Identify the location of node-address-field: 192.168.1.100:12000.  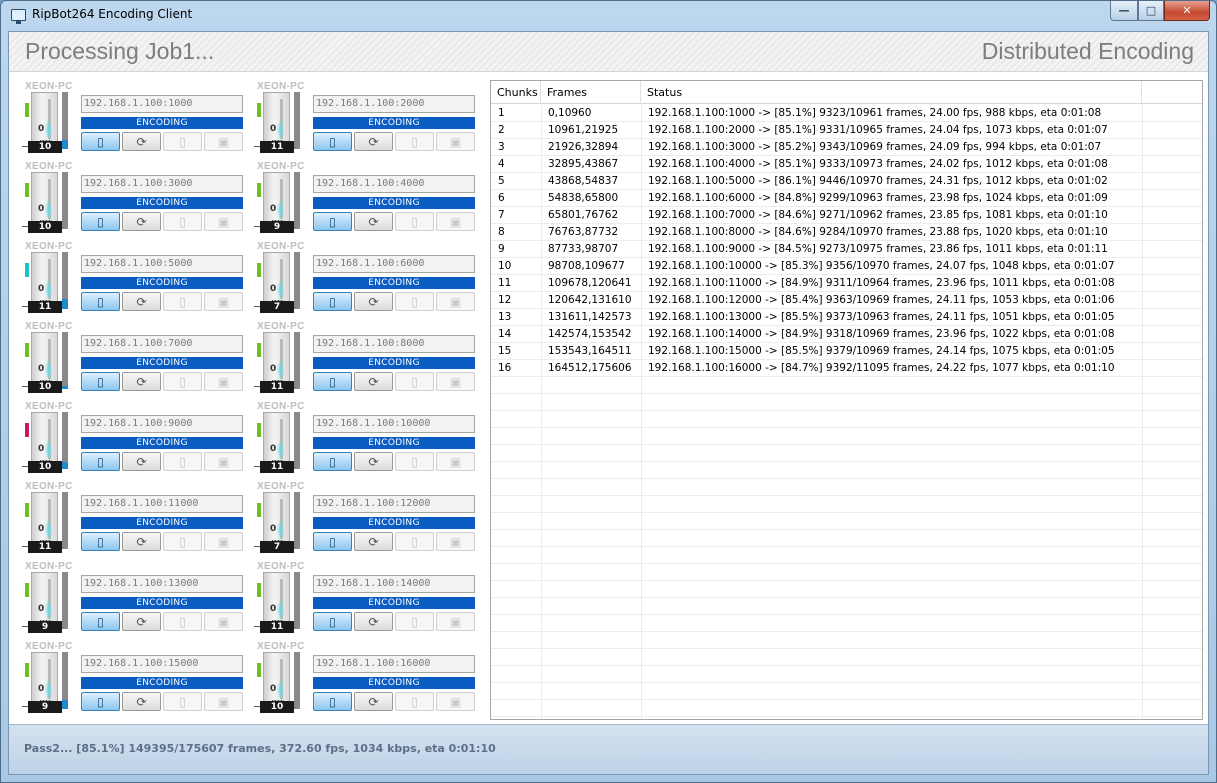
(394, 504).